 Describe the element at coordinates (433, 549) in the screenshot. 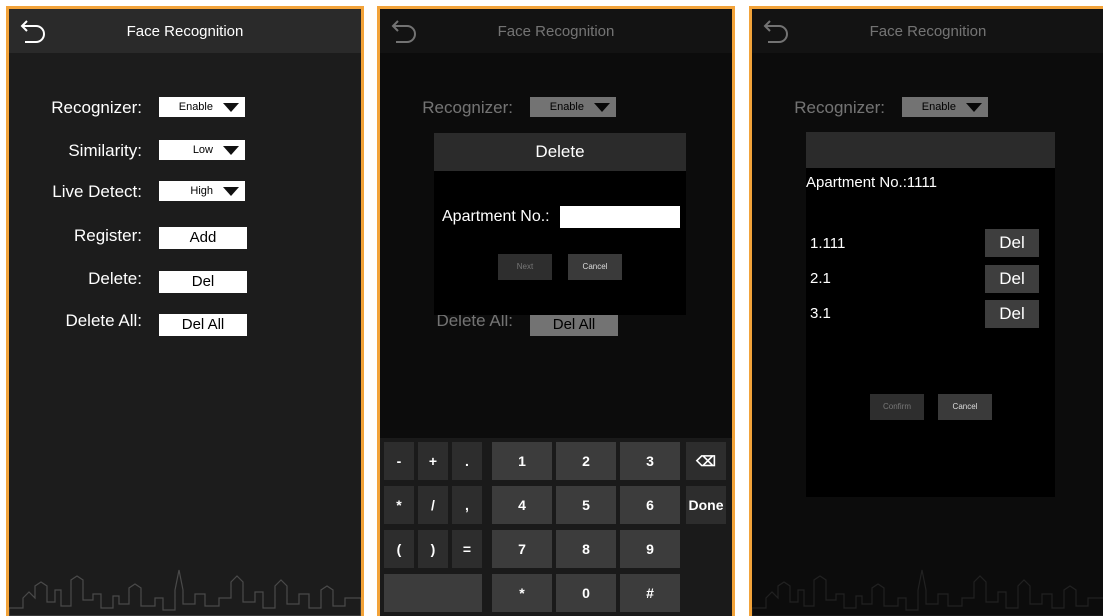

I see `key-symbol: )` at that location.